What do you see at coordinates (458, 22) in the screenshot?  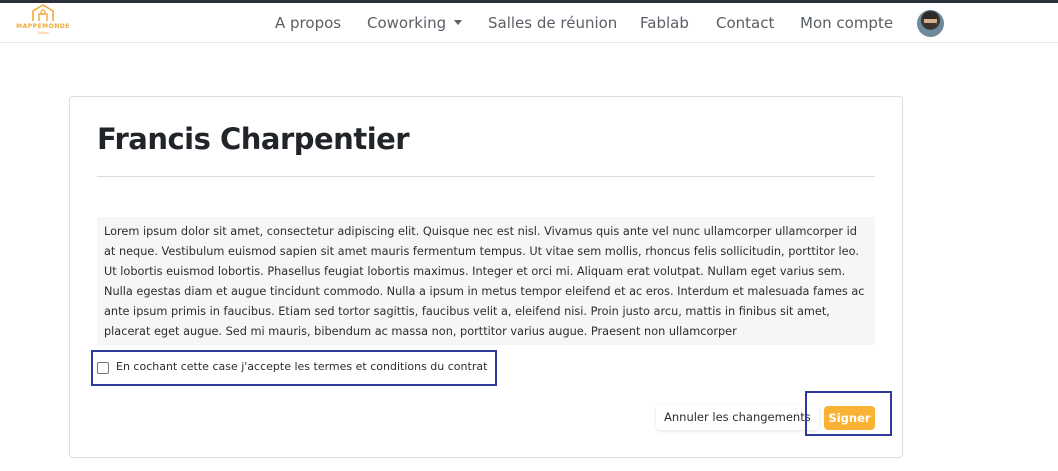 I see `chevron-down-icon` at bounding box center [458, 22].